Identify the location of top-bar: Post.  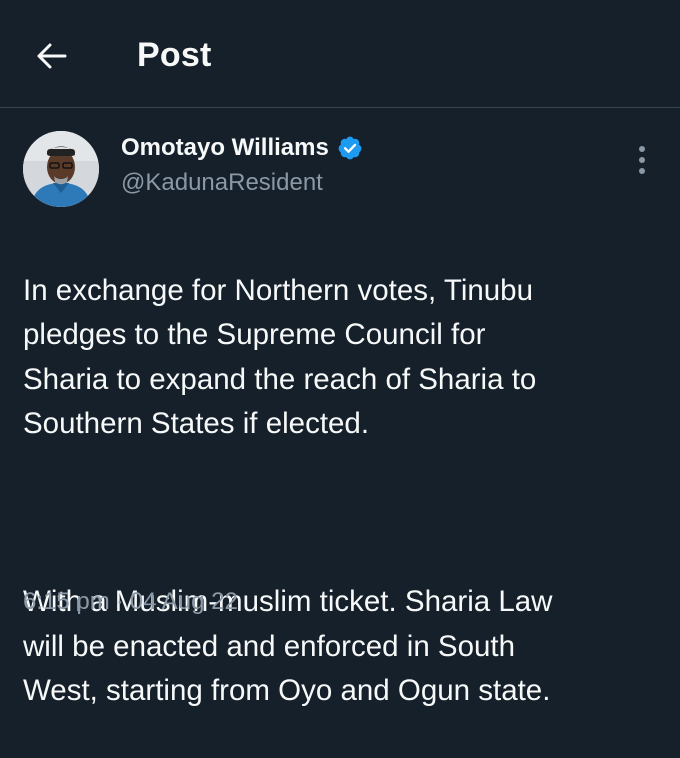
(340, 54).